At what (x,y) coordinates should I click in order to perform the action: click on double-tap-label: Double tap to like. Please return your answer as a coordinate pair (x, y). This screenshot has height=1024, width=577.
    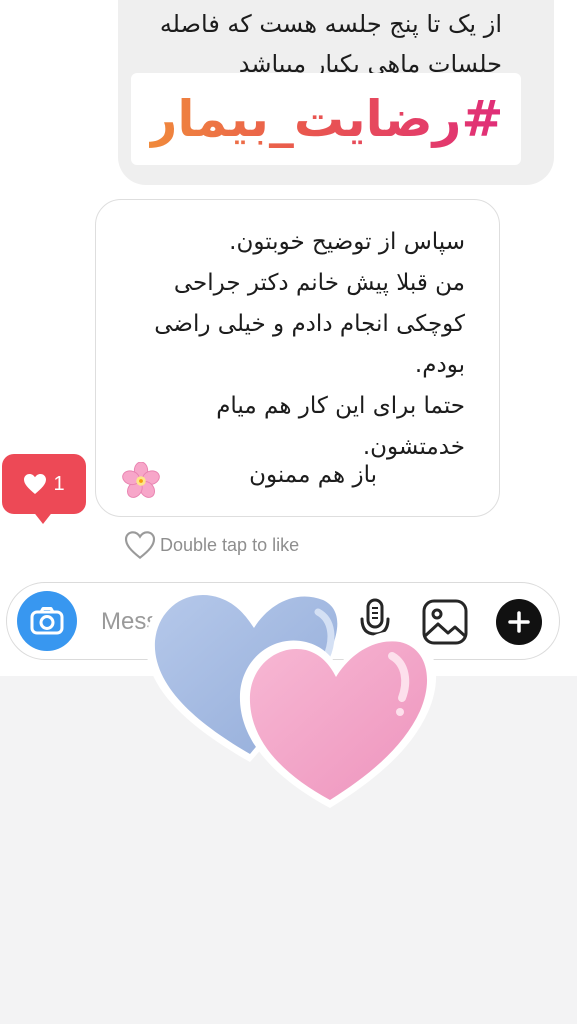
    Looking at the image, I should click on (230, 544).